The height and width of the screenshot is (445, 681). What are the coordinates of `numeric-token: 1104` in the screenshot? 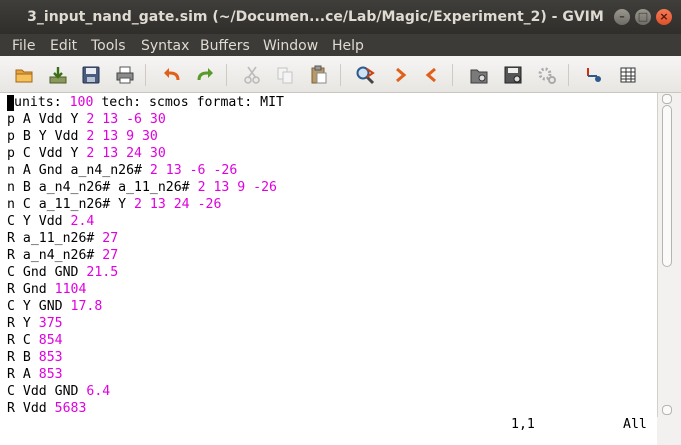 It's located at (70, 289).